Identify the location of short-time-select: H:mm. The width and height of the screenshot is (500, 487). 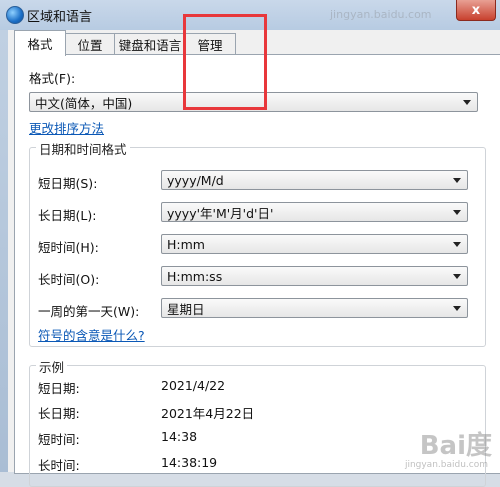
(314, 244).